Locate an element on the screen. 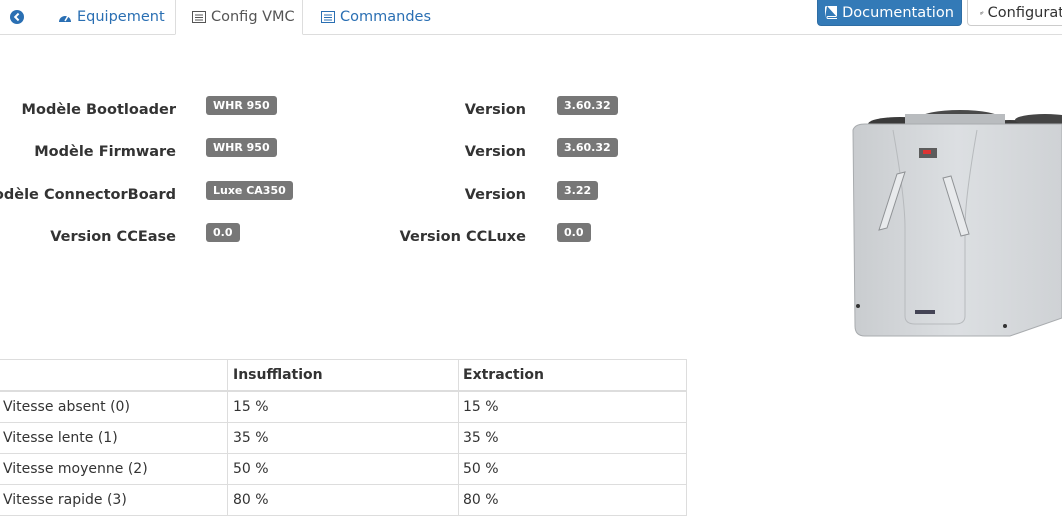  configuration-button: Configuration is located at coordinates (1014, 13).